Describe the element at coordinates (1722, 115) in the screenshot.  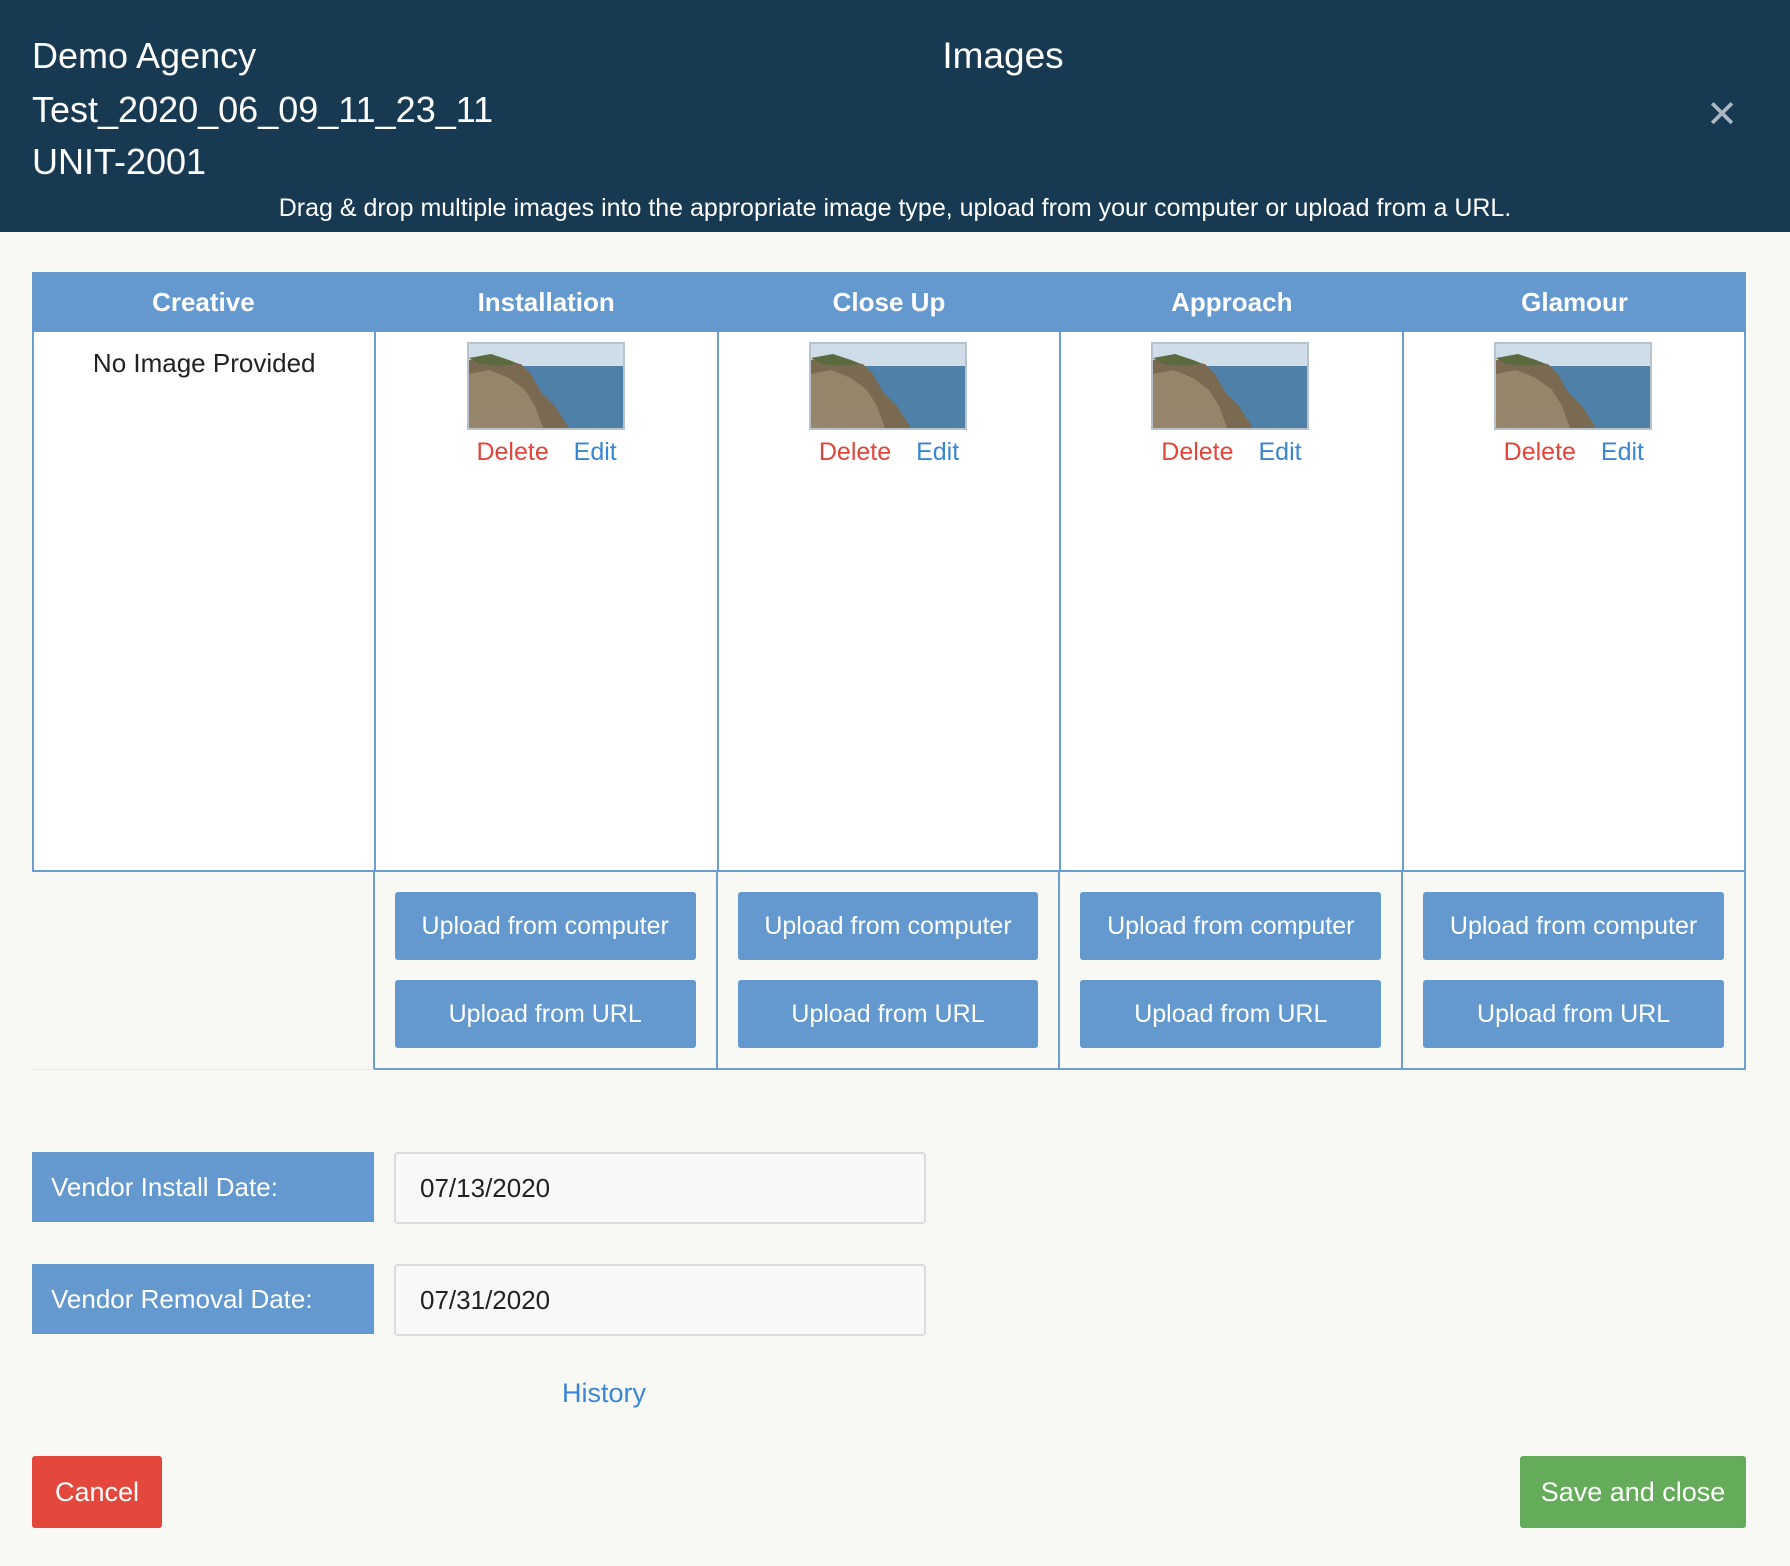
I see `close-icon: ✕` at that location.